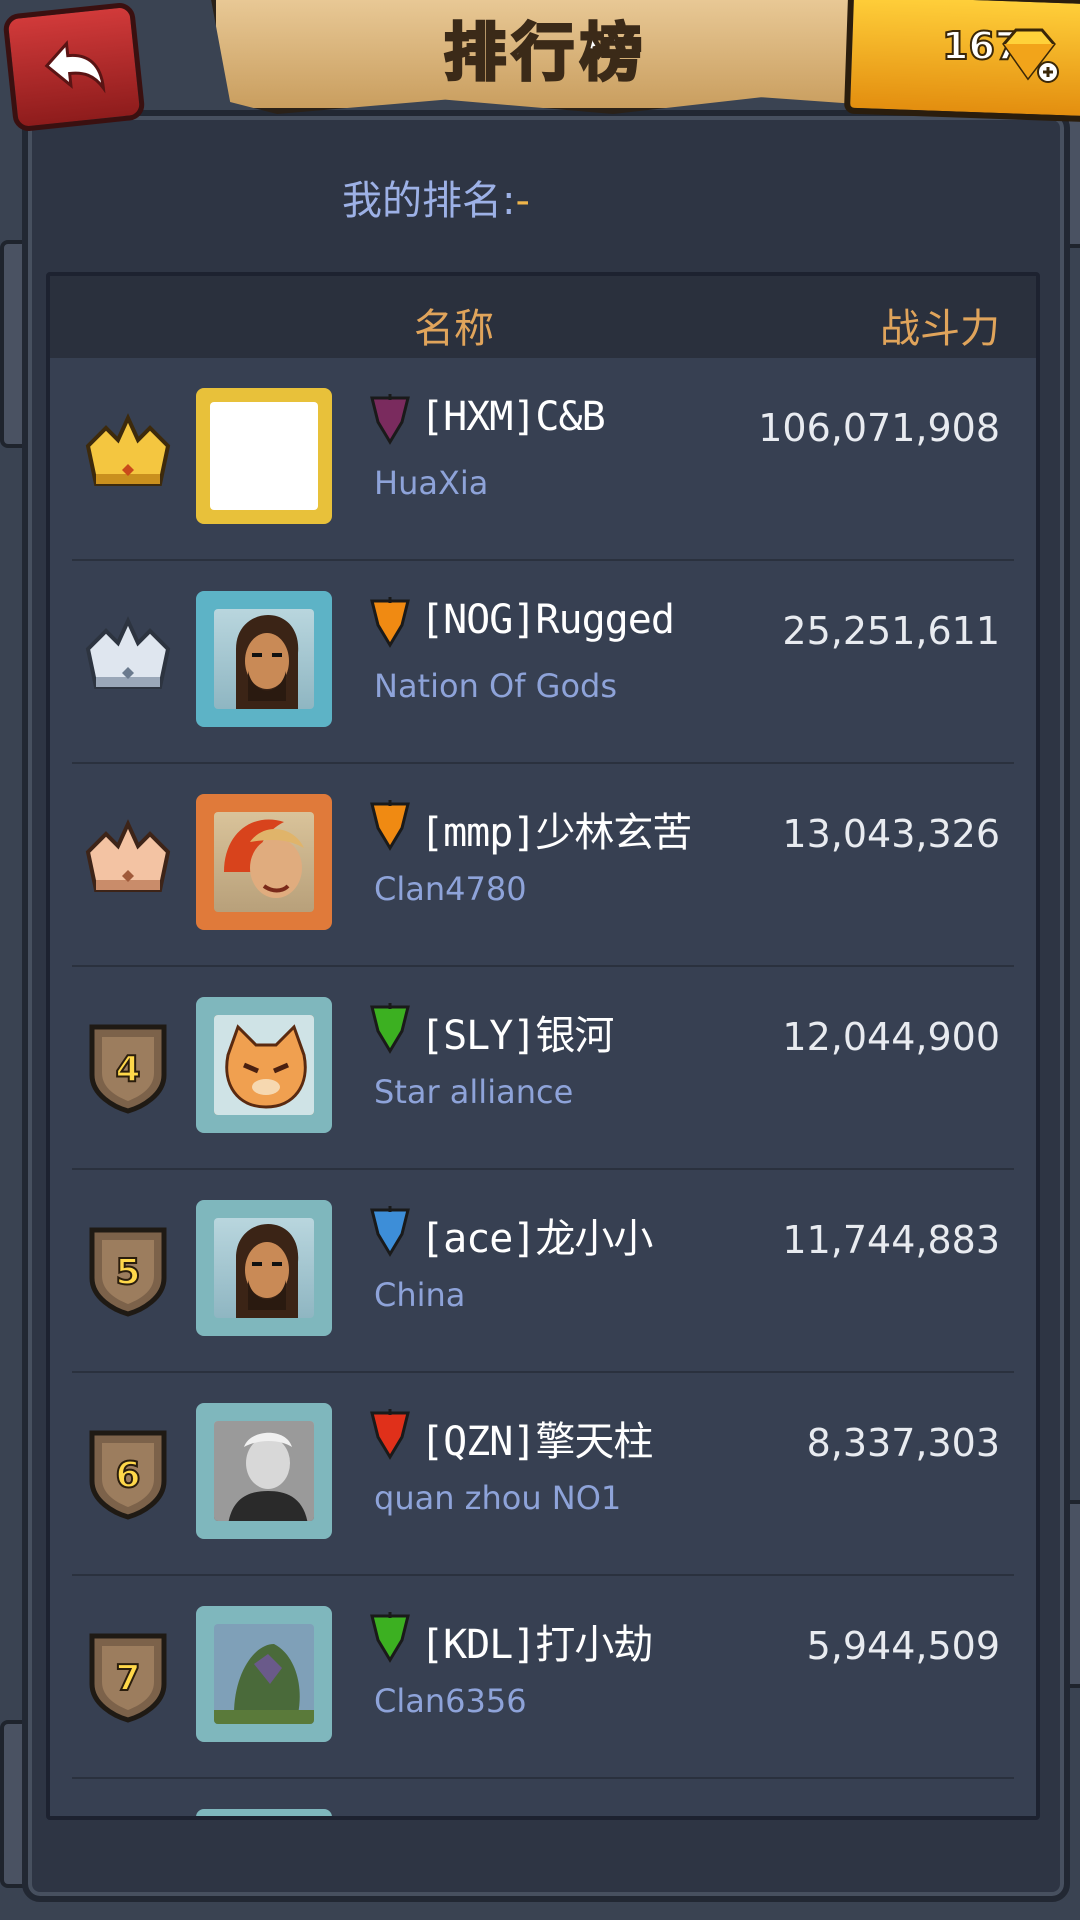 Image resolution: width=1080 pixels, height=1920 pixels. I want to click on bronze-crown-icon, so click(128, 855).